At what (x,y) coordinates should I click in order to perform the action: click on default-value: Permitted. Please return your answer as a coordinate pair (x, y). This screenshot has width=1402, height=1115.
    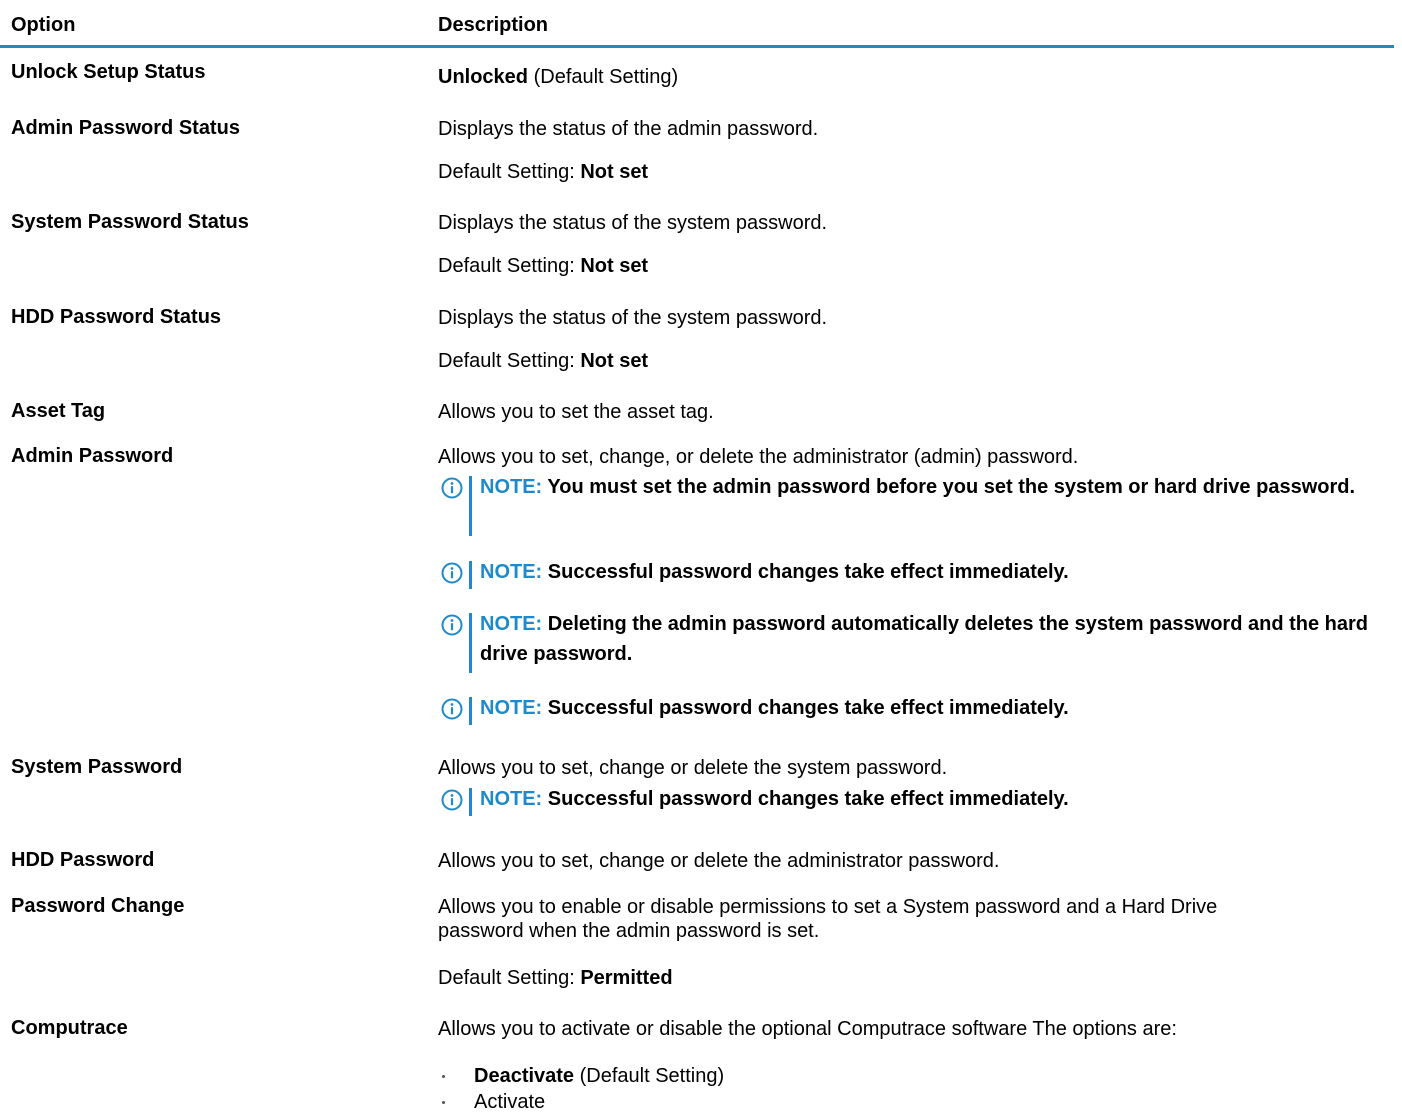
    Looking at the image, I should click on (626, 978).